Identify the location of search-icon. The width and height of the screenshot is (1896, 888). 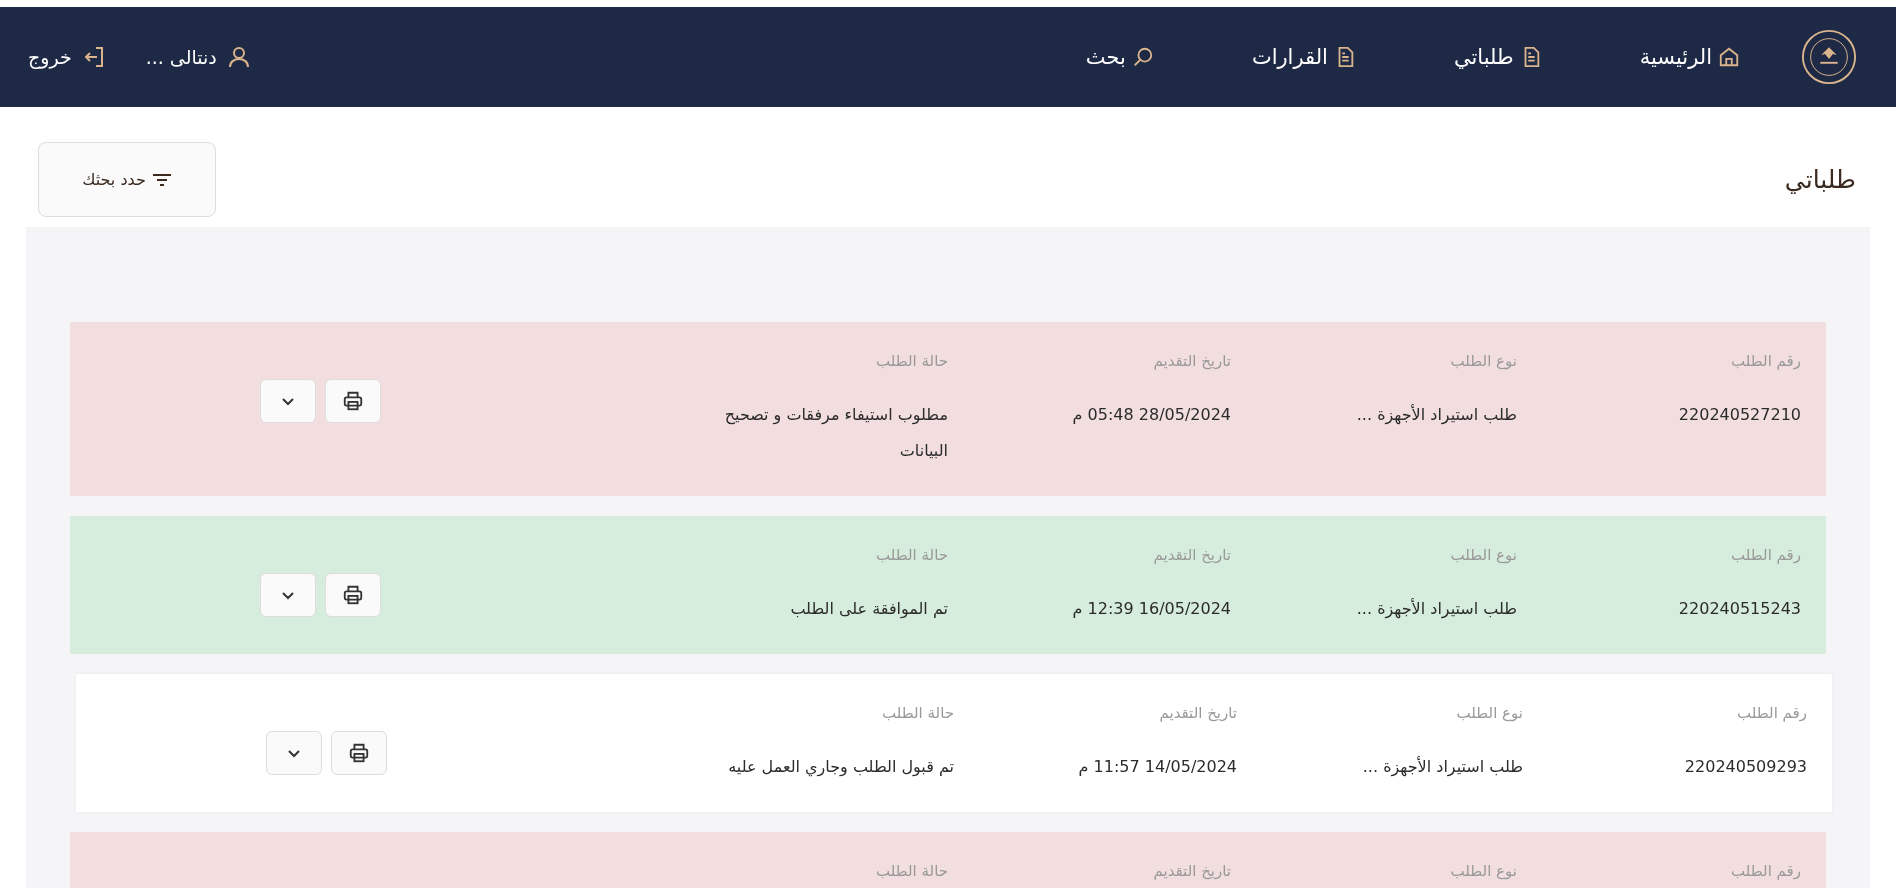
(1142, 57).